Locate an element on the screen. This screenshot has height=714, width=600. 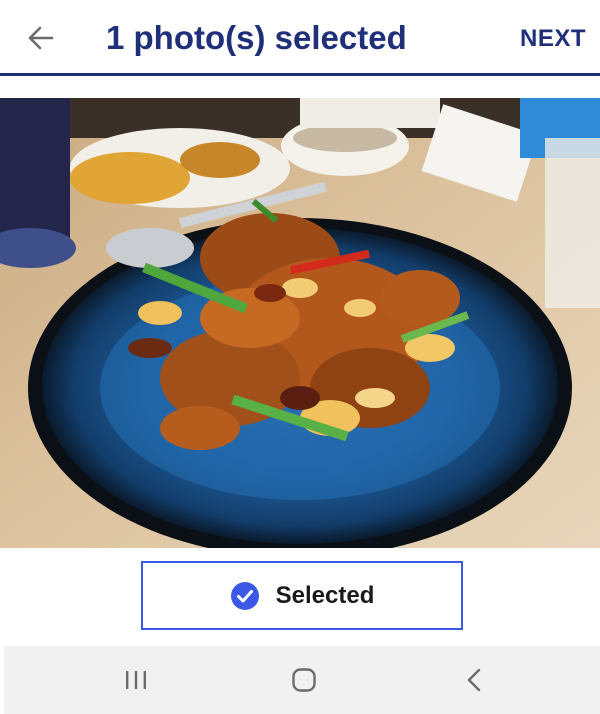
next-button: NEXT is located at coordinates (553, 39).